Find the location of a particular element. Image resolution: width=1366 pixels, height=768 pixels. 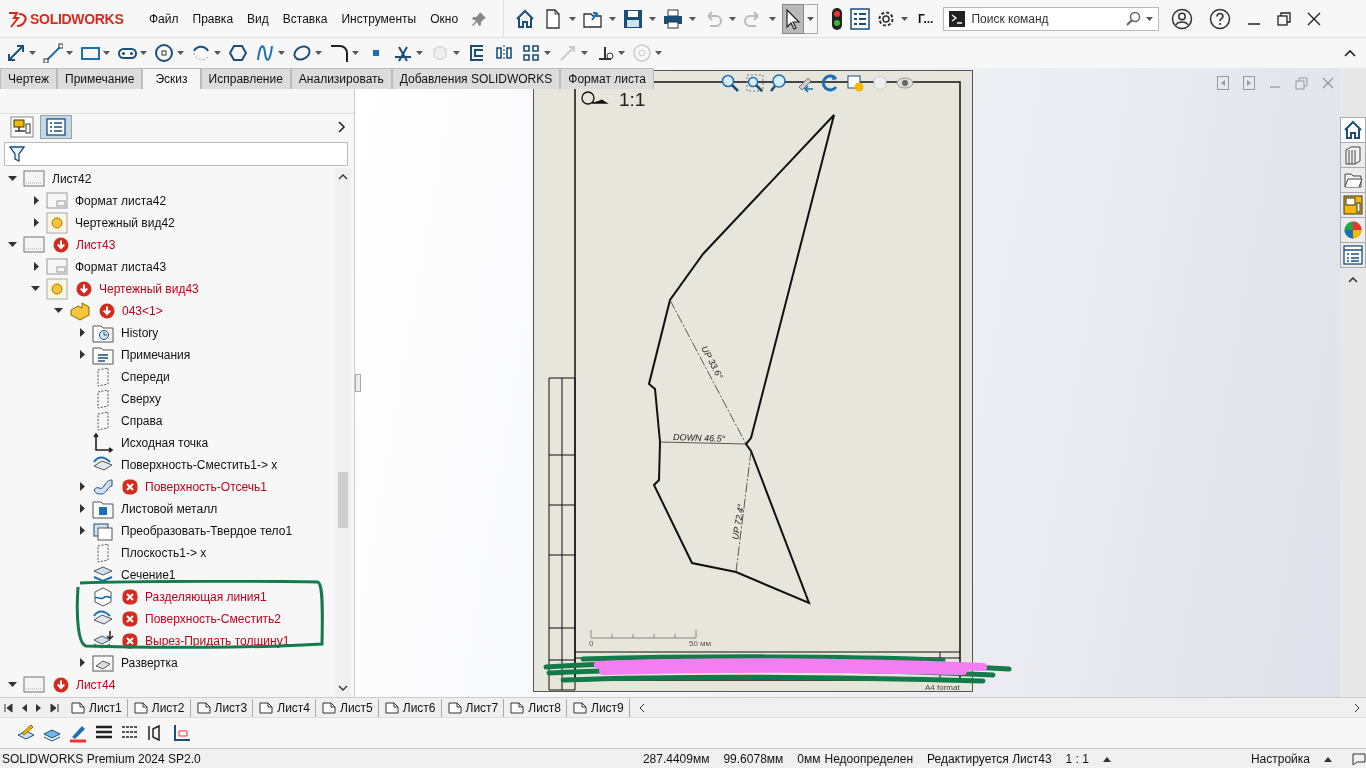

select-button is located at coordinates (793, 18).